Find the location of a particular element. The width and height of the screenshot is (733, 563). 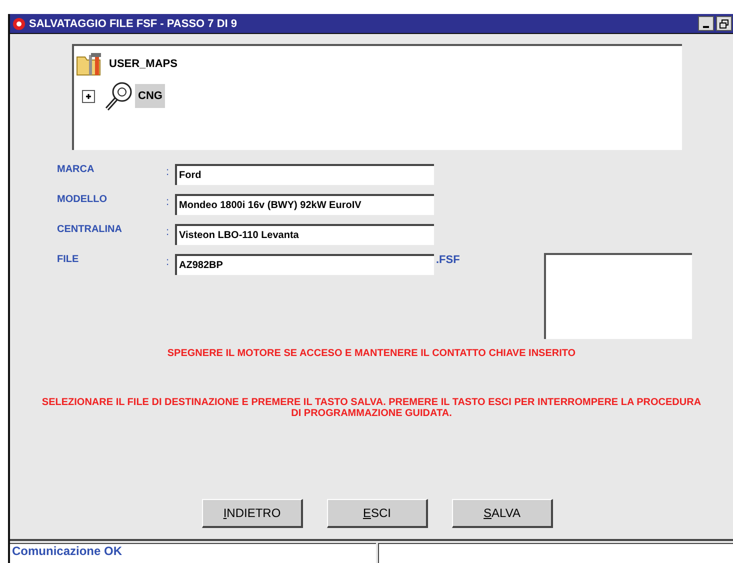

field-label: FILE is located at coordinates (68, 259).